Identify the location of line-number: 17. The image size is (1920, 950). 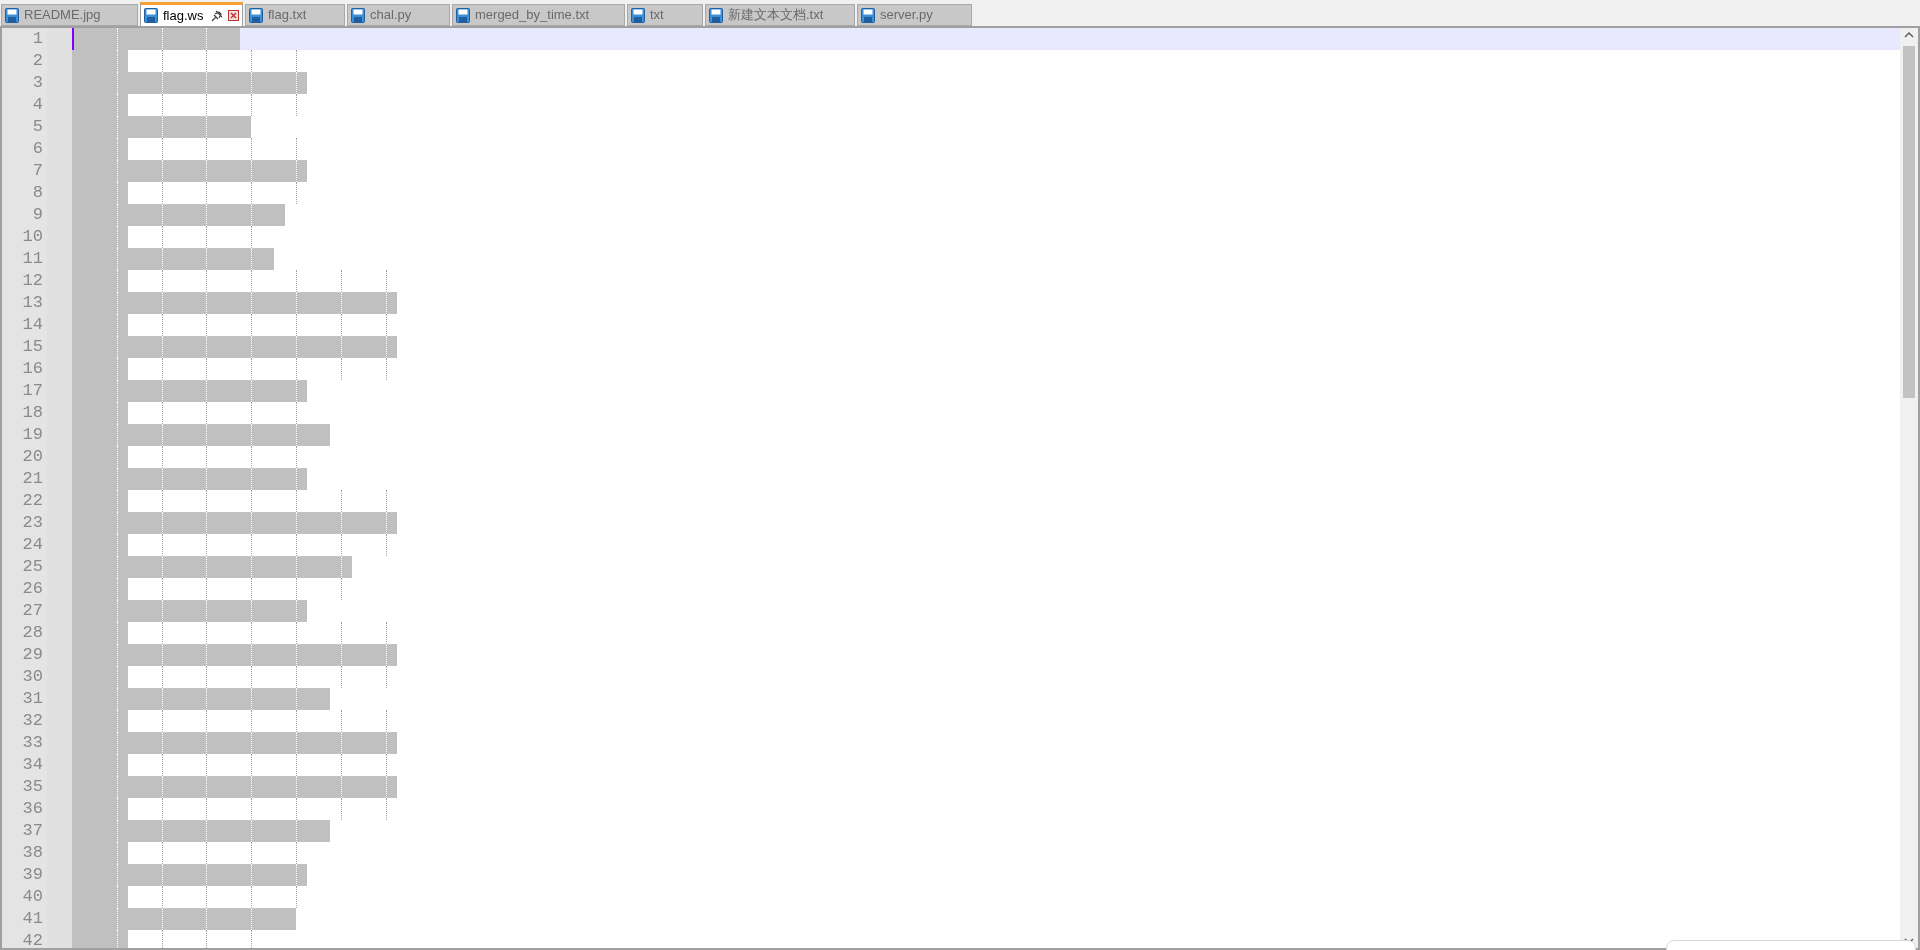
(32, 391).